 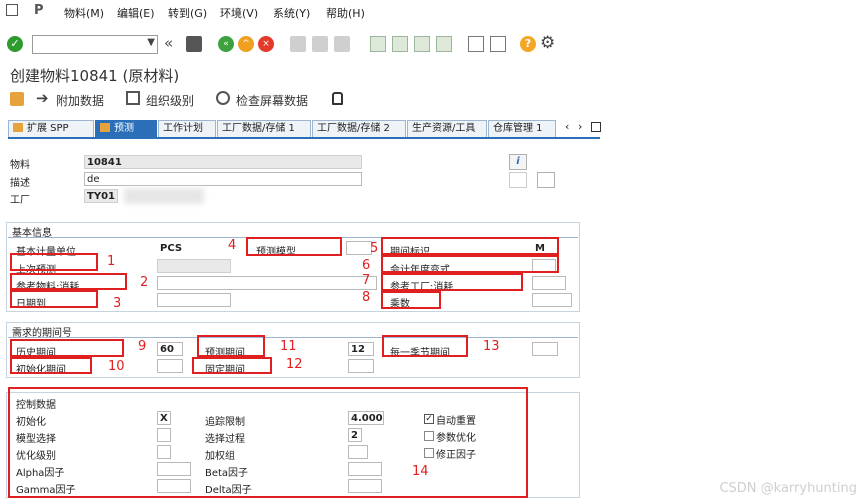 What do you see at coordinates (194, 44) in the screenshot?
I see `save-icon` at bounding box center [194, 44].